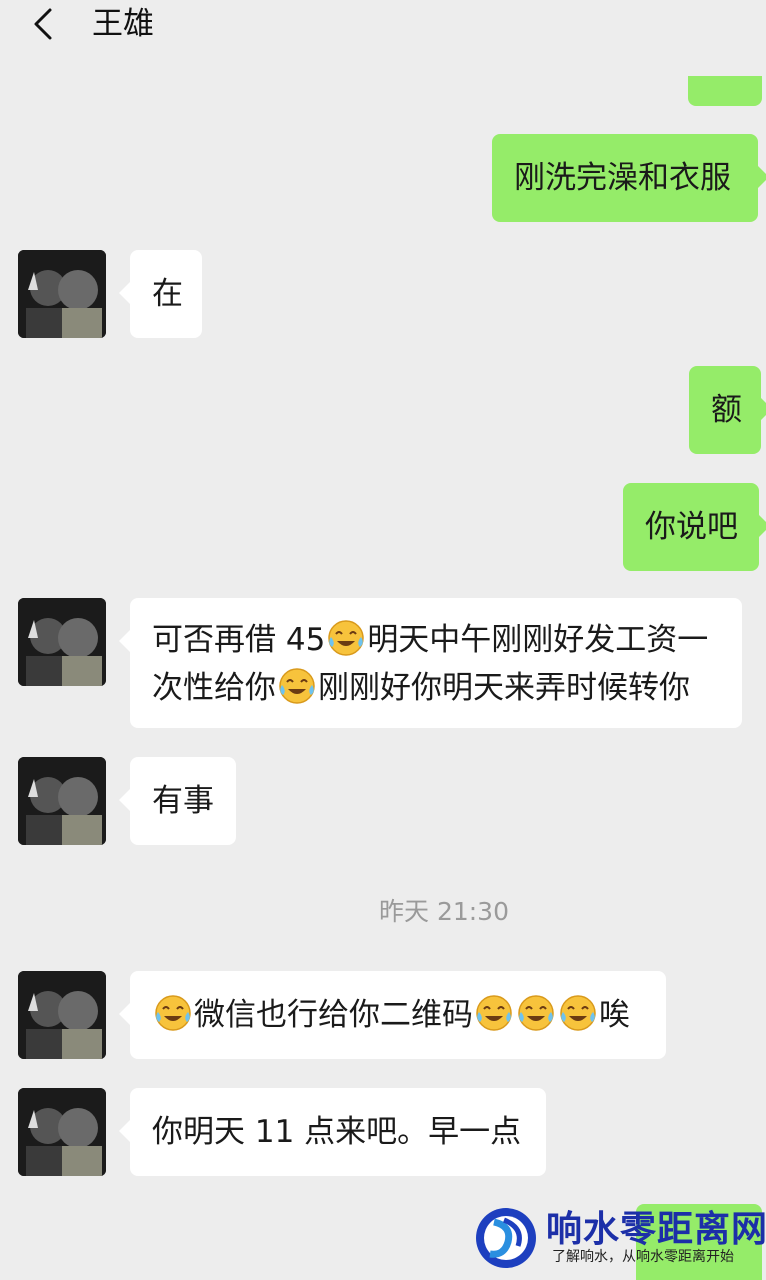 Image resolution: width=766 pixels, height=1280 pixels. What do you see at coordinates (383, 38) in the screenshot?
I see `header-bar: 王雄` at bounding box center [383, 38].